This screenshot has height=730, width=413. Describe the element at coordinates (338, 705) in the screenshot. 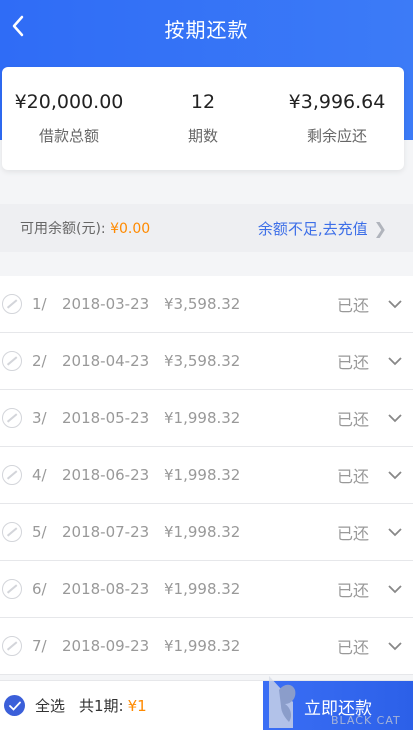

I see `pay-now-button: 立即还款` at that location.